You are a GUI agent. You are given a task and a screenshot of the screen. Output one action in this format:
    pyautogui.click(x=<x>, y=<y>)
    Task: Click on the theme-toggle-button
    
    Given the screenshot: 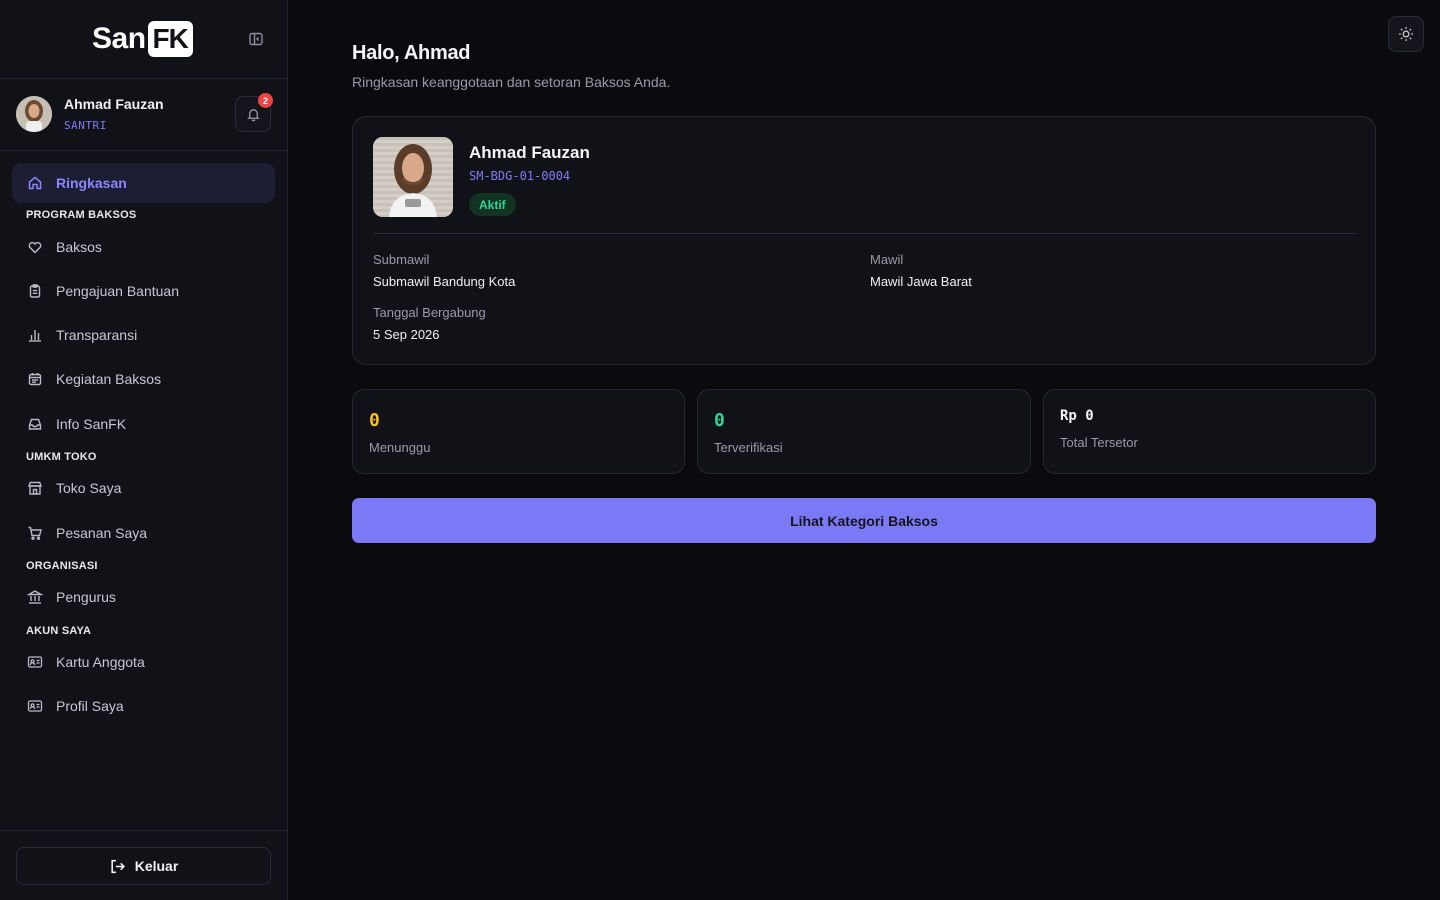 What is the action you would take?
    pyautogui.click(x=1406, y=34)
    